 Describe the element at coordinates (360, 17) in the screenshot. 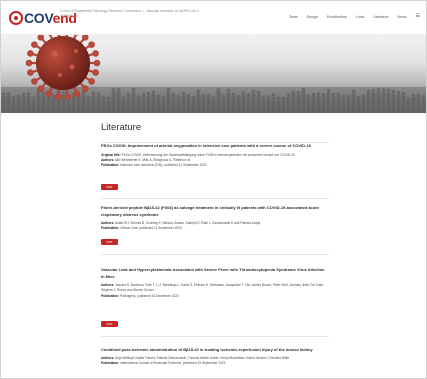

I see `nav-item-links: Links` at that location.